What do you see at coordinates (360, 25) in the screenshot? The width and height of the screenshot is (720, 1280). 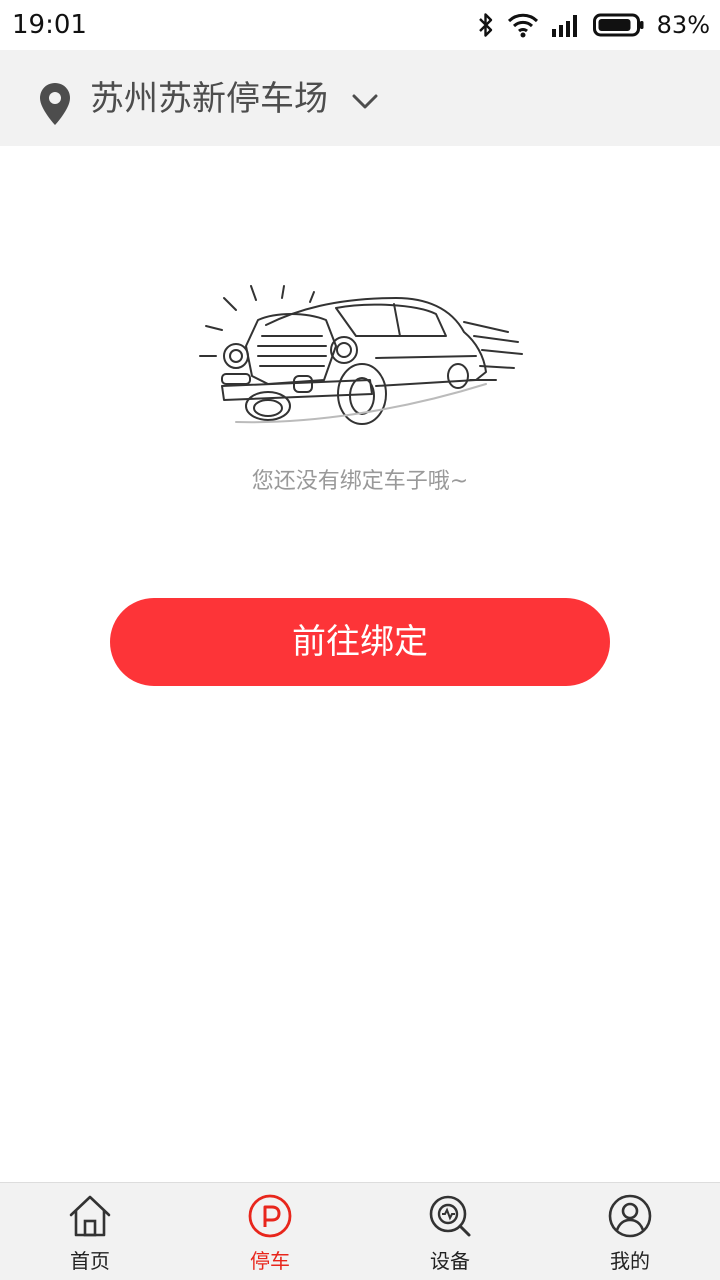 I see `status-bar: 19:01 83%` at bounding box center [360, 25].